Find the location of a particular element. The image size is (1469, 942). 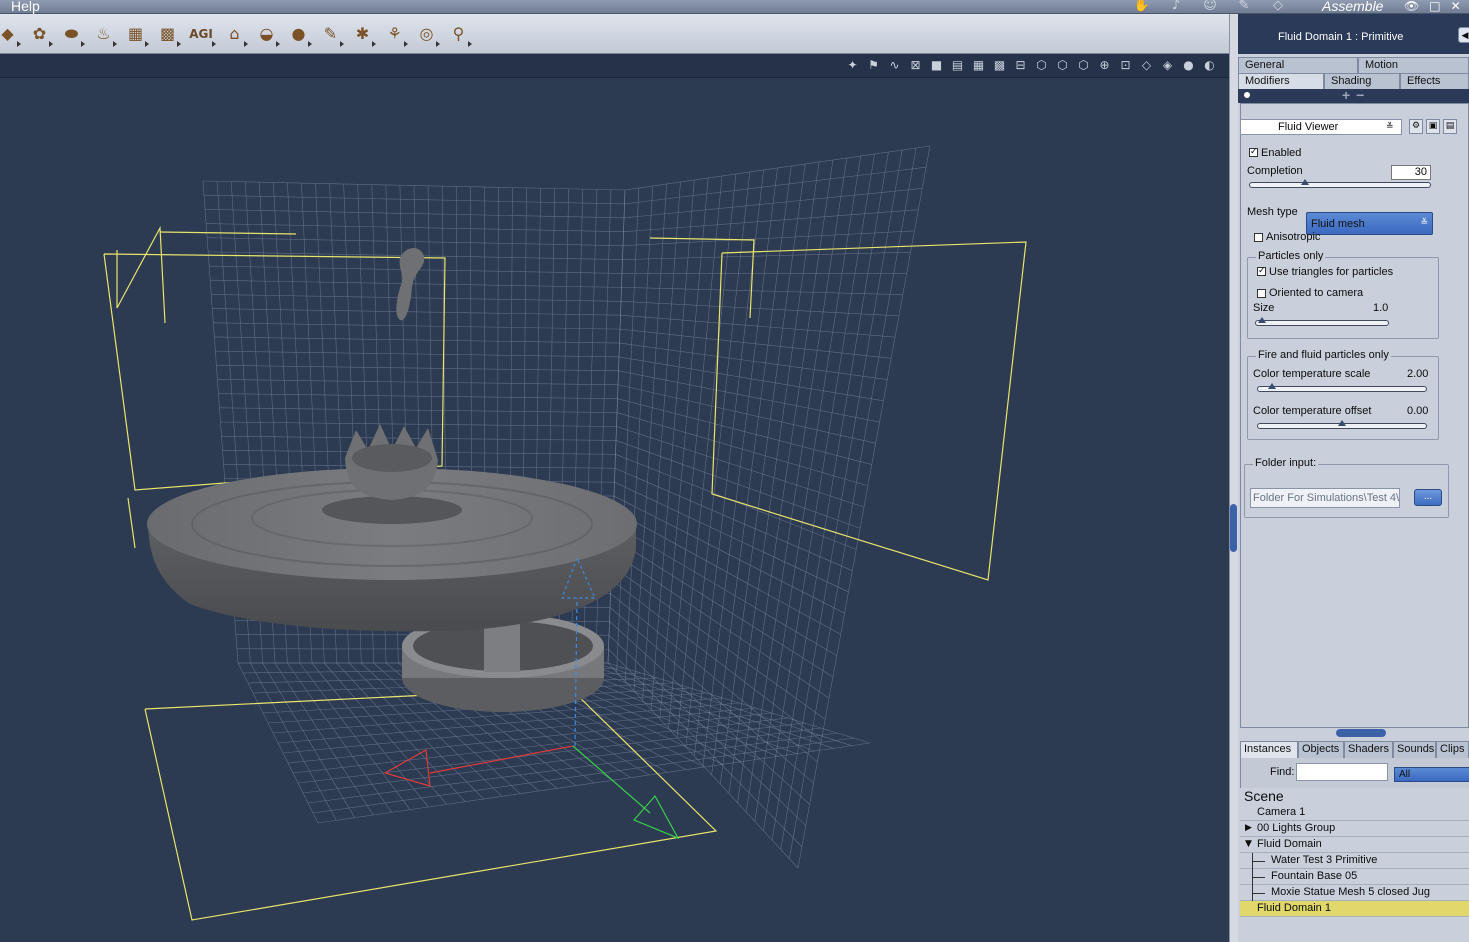

color-offset-slider is located at coordinates (1342, 424).